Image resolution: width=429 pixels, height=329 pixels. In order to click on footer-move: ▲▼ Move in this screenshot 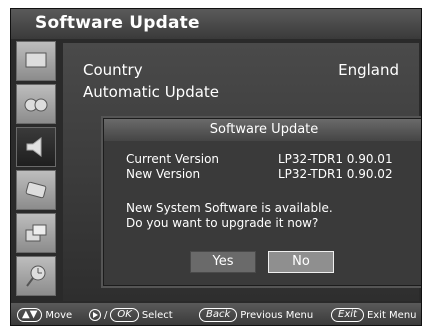, I will do `click(44, 315)`.